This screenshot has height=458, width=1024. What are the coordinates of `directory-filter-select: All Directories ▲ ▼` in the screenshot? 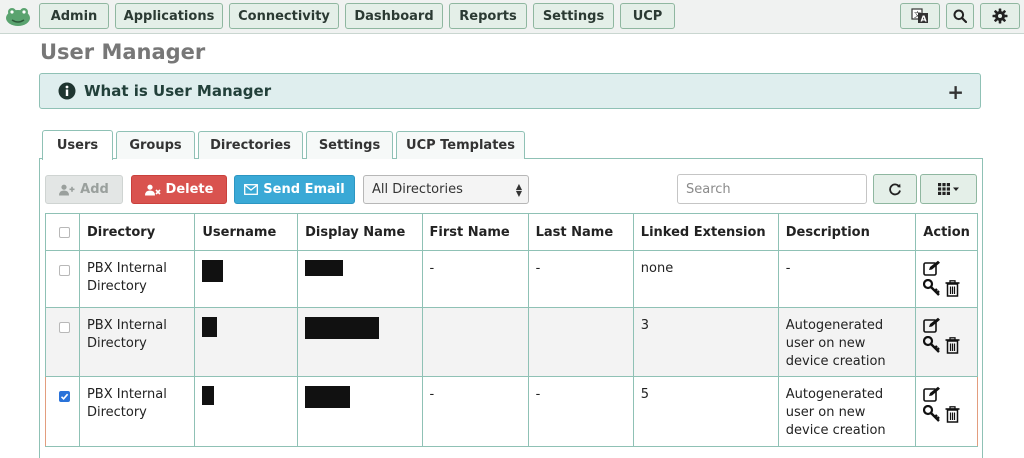 It's located at (446, 189).